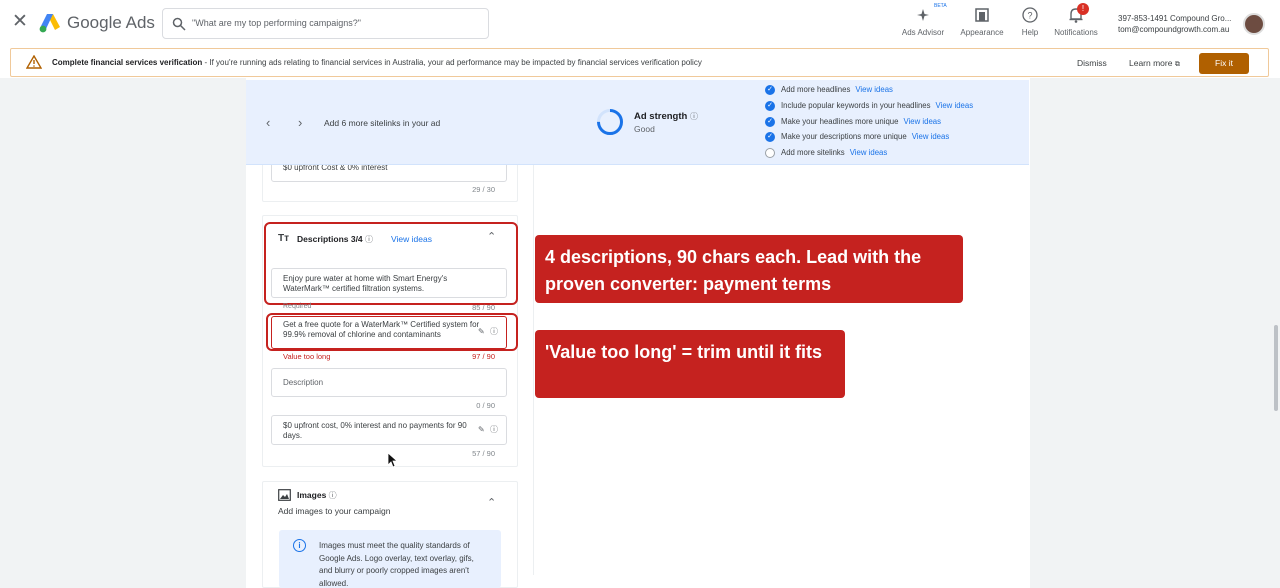  Describe the element at coordinates (1076, 32) in the screenshot. I see `tool-label: Notifications` at that location.